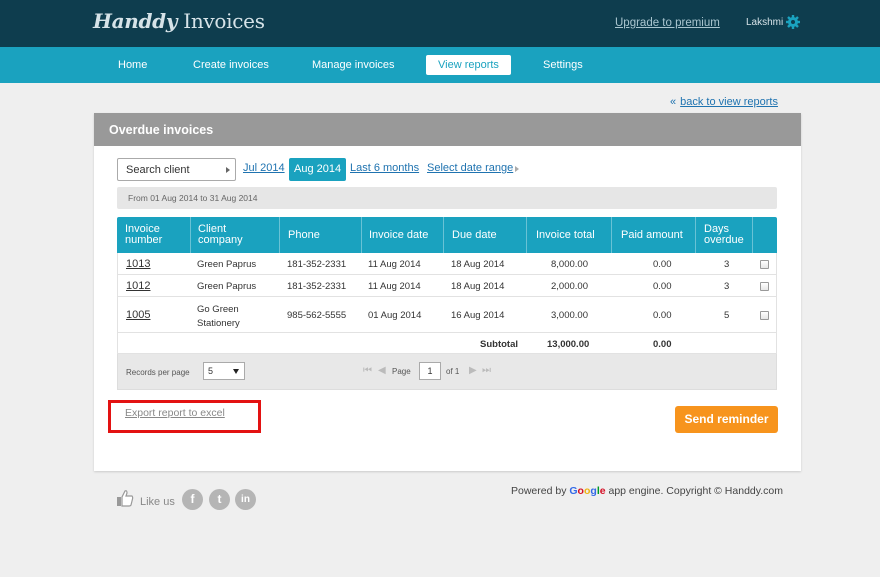 The height and width of the screenshot is (577, 880). I want to click on back-to-view-reports-link: «back to view reports, so click(724, 102).